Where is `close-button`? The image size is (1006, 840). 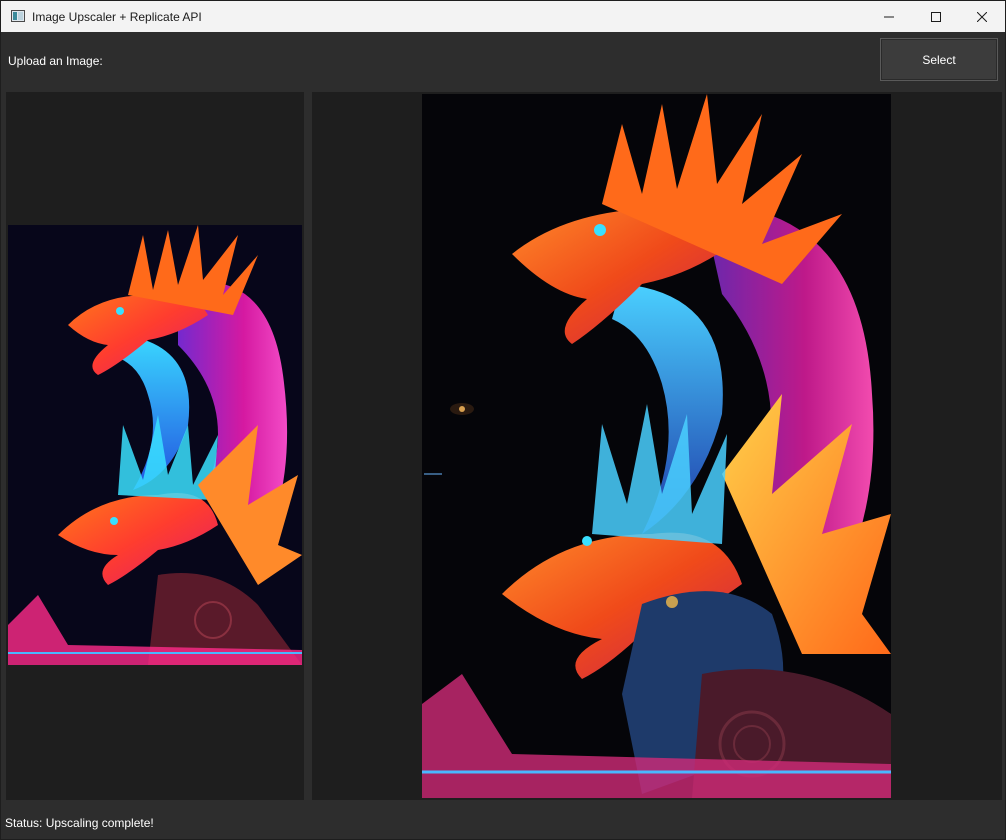
close-button is located at coordinates (982, 16).